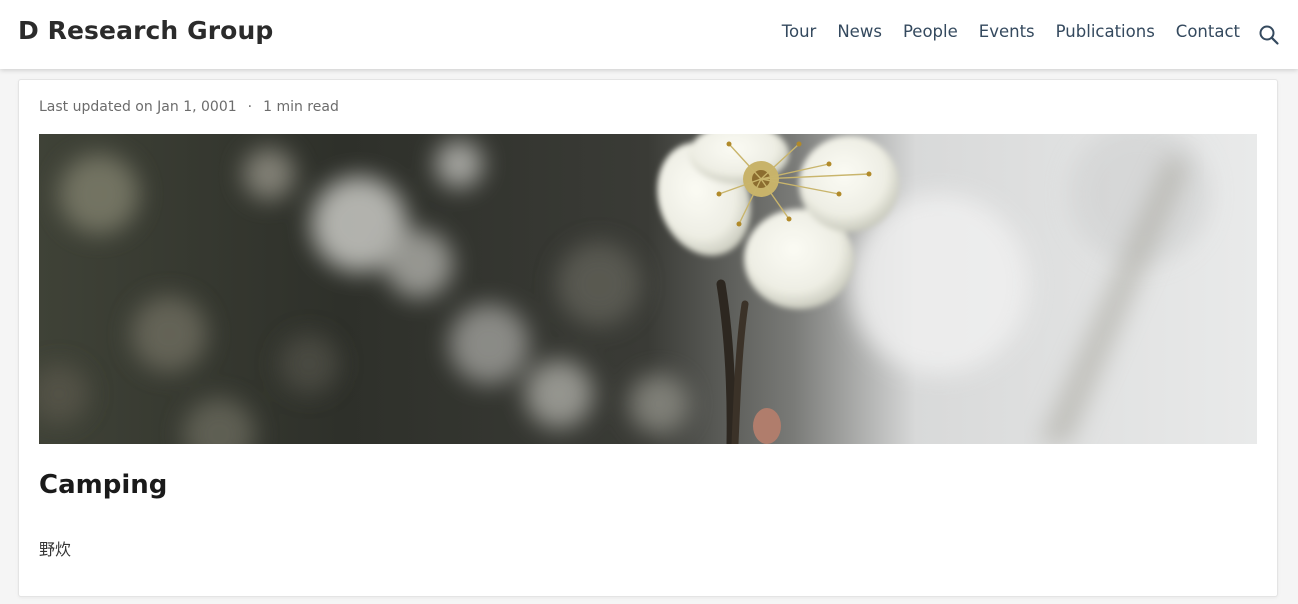  What do you see at coordinates (145, 30) in the screenshot?
I see `site-brand: D Research Group` at bounding box center [145, 30].